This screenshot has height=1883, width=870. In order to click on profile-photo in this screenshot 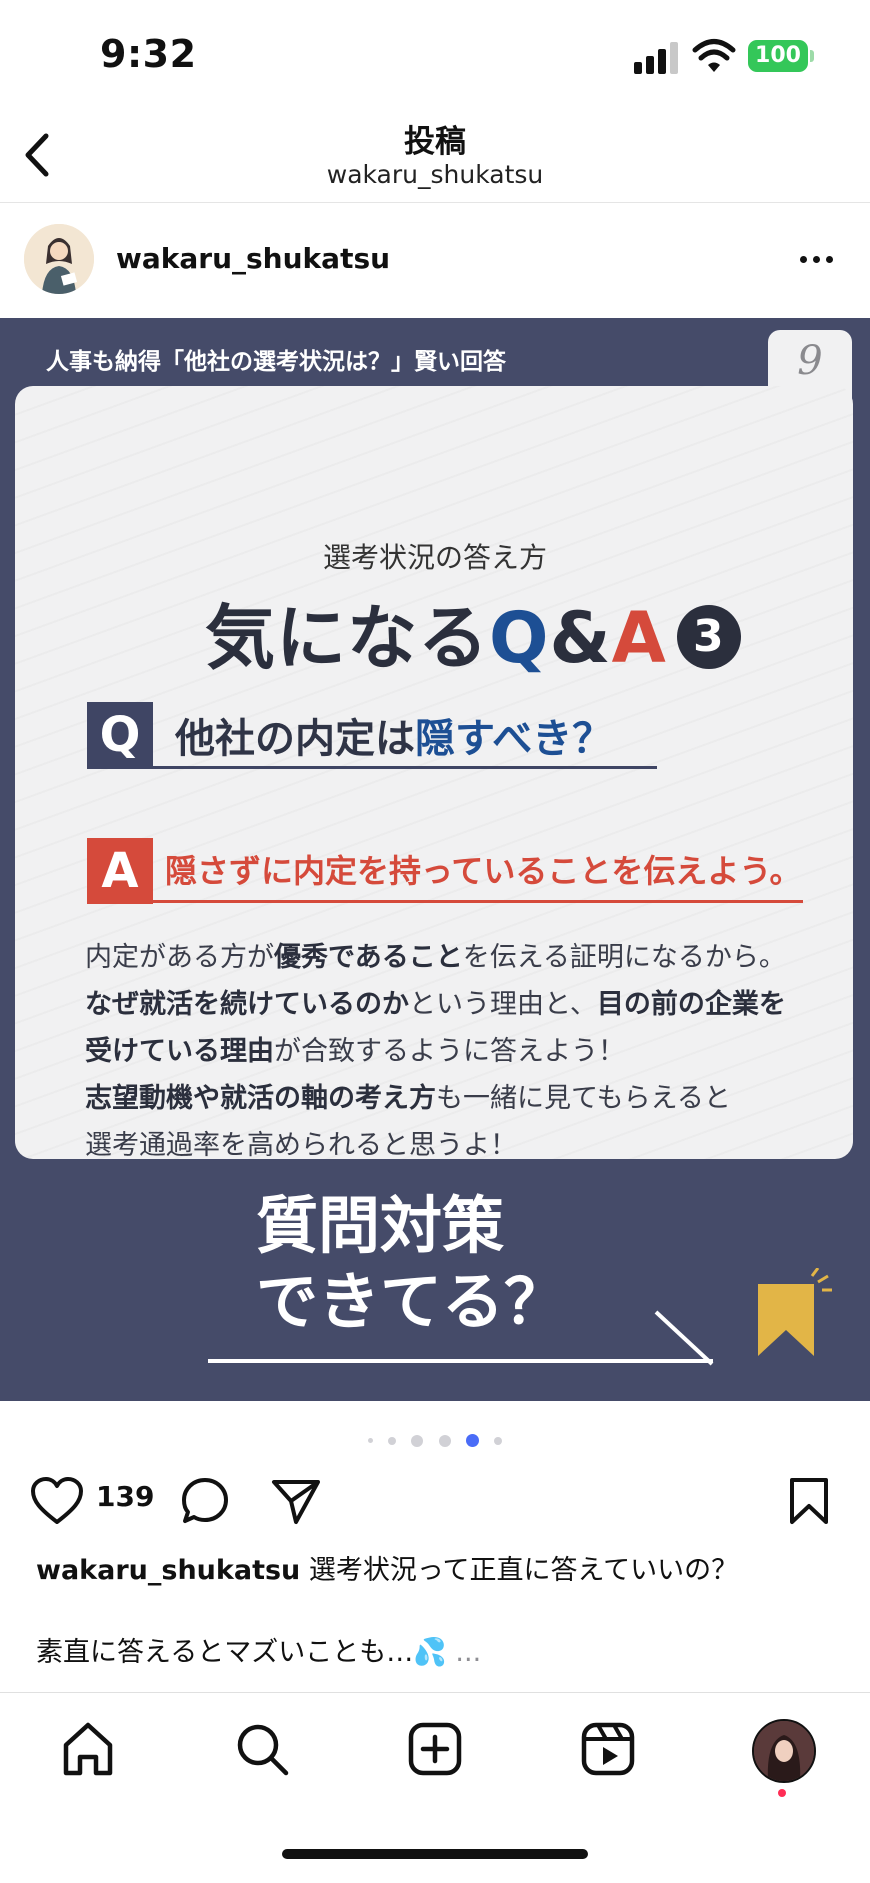, I will do `click(784, 1751)`.